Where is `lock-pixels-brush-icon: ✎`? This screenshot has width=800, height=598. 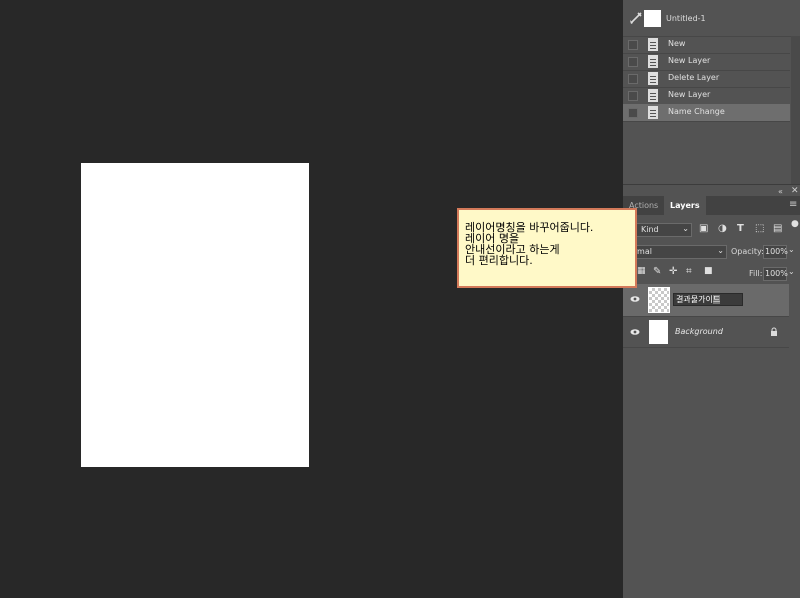
lock-pixels-brush-icon: ✎ is located at coordinates (657, 271).